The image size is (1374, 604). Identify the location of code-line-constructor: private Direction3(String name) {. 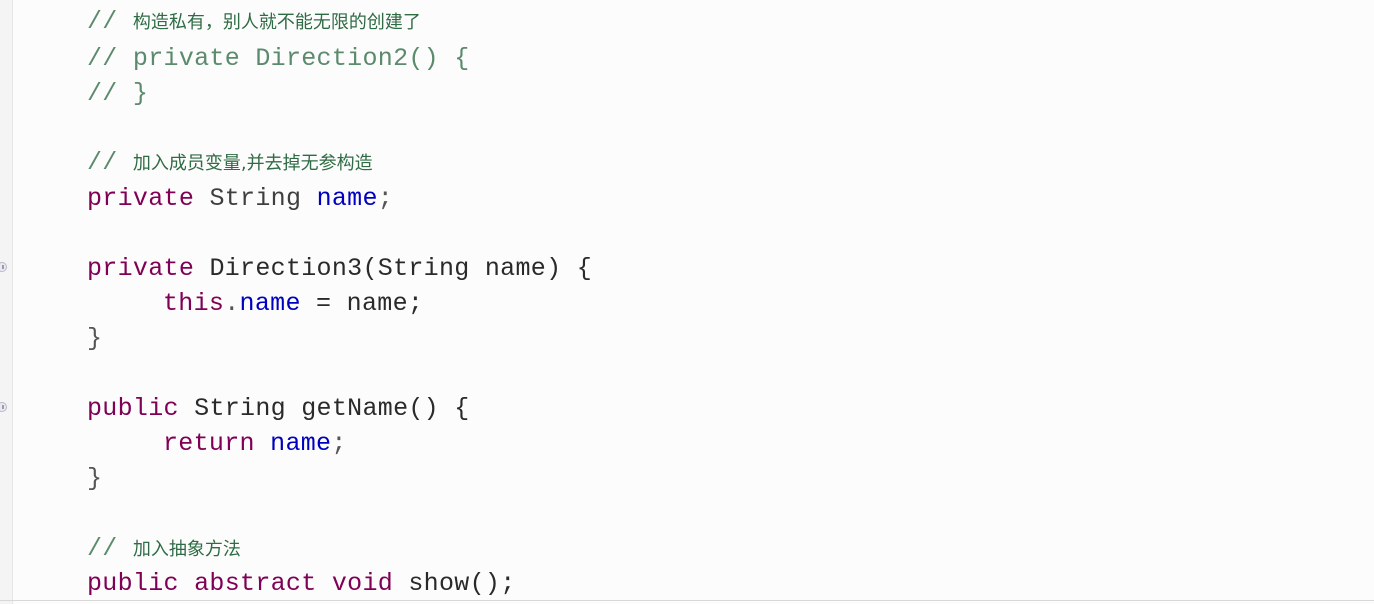
(339, 269).